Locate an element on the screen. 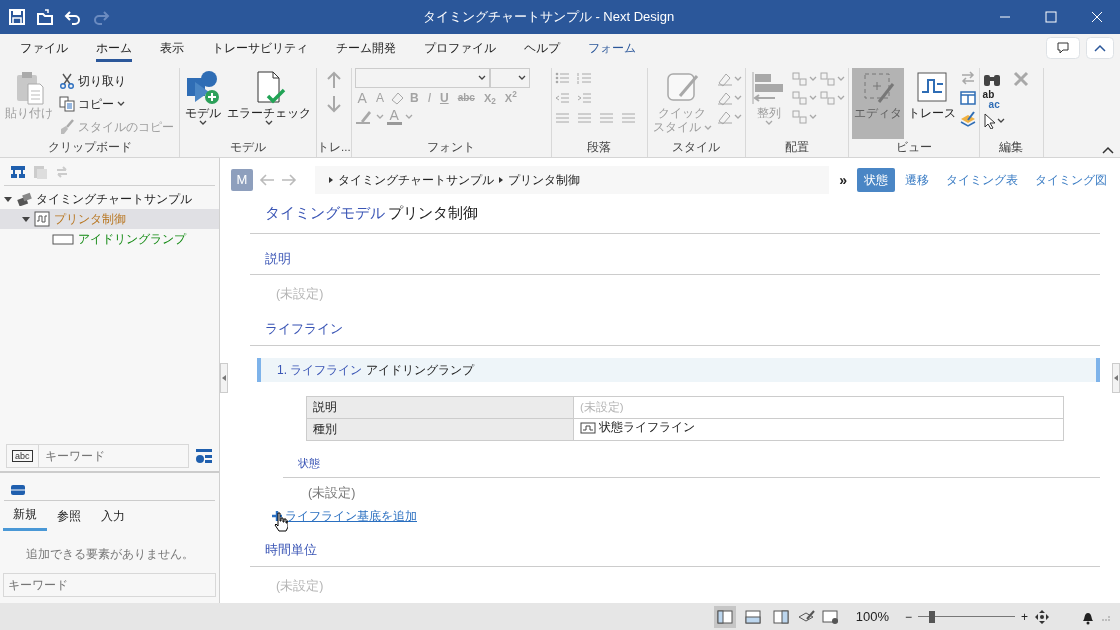  undo-icon is located at coordinates (73, 17).